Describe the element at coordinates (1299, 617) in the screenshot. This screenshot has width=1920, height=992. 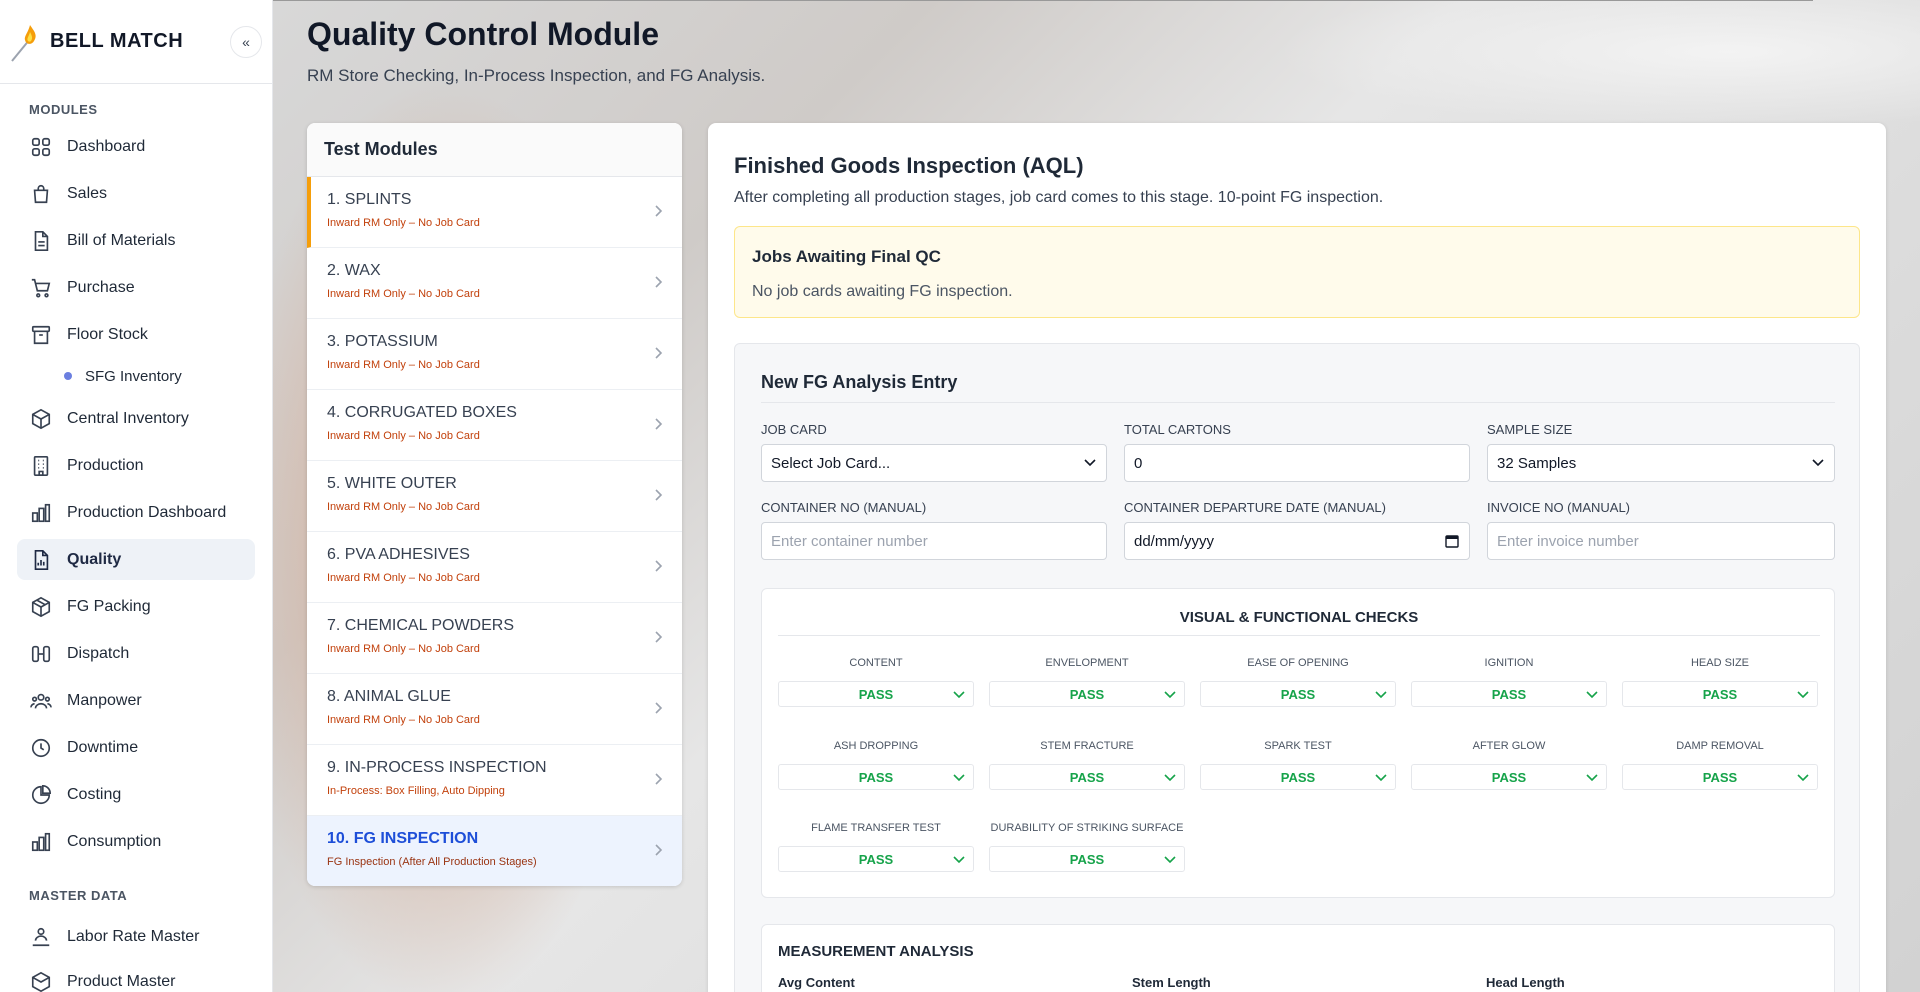
I see `visual-checks-title: VISUAL & FUNCTIONAL CHECKS` at that location.